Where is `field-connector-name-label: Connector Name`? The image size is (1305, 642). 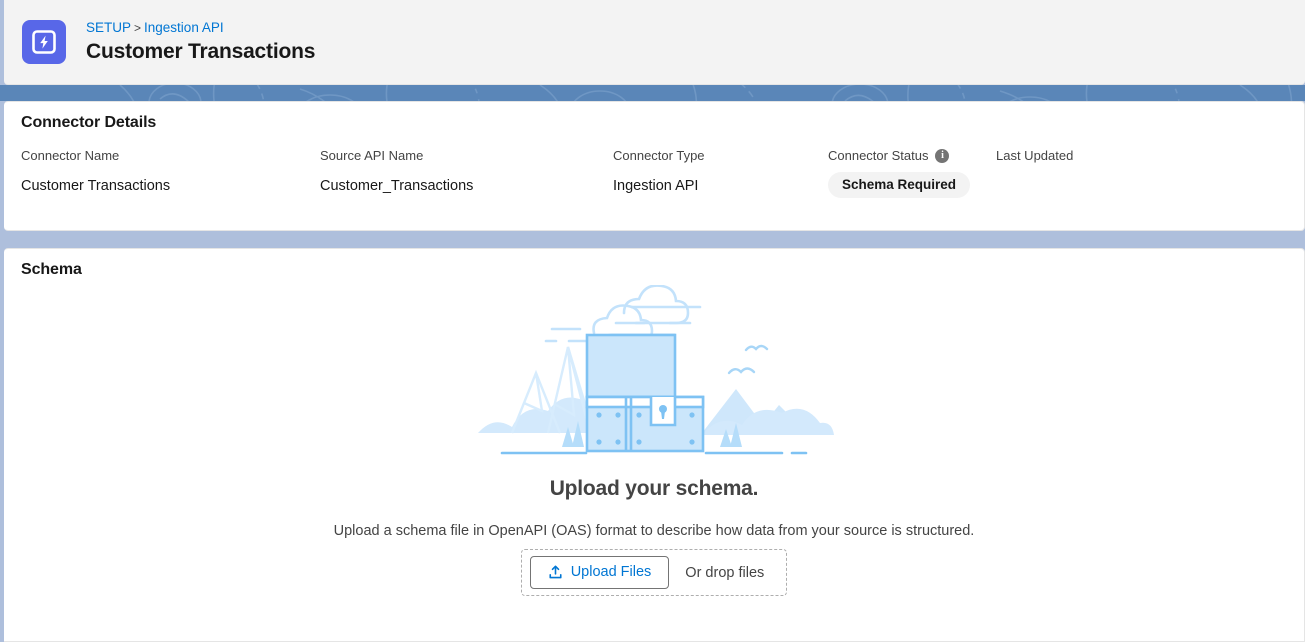
field-connector-name-label: Connector Name is located at coordinates (70, 155).